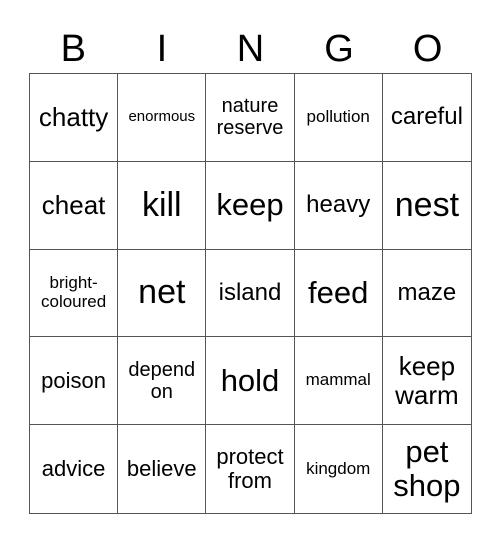  I want to click on bingo-cell: poison, so click(74, 381).